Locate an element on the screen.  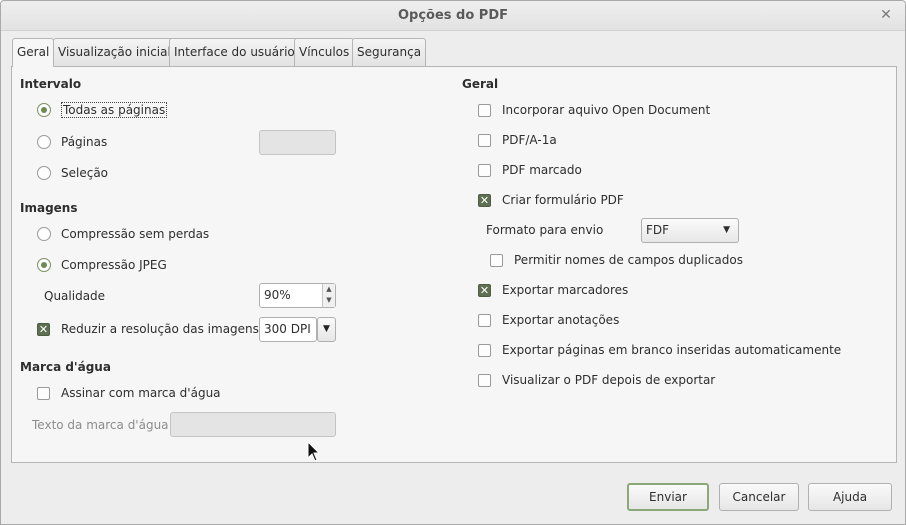
tagged-pdf-checkbox: PDF marcado is located at coordinates (530, 170).